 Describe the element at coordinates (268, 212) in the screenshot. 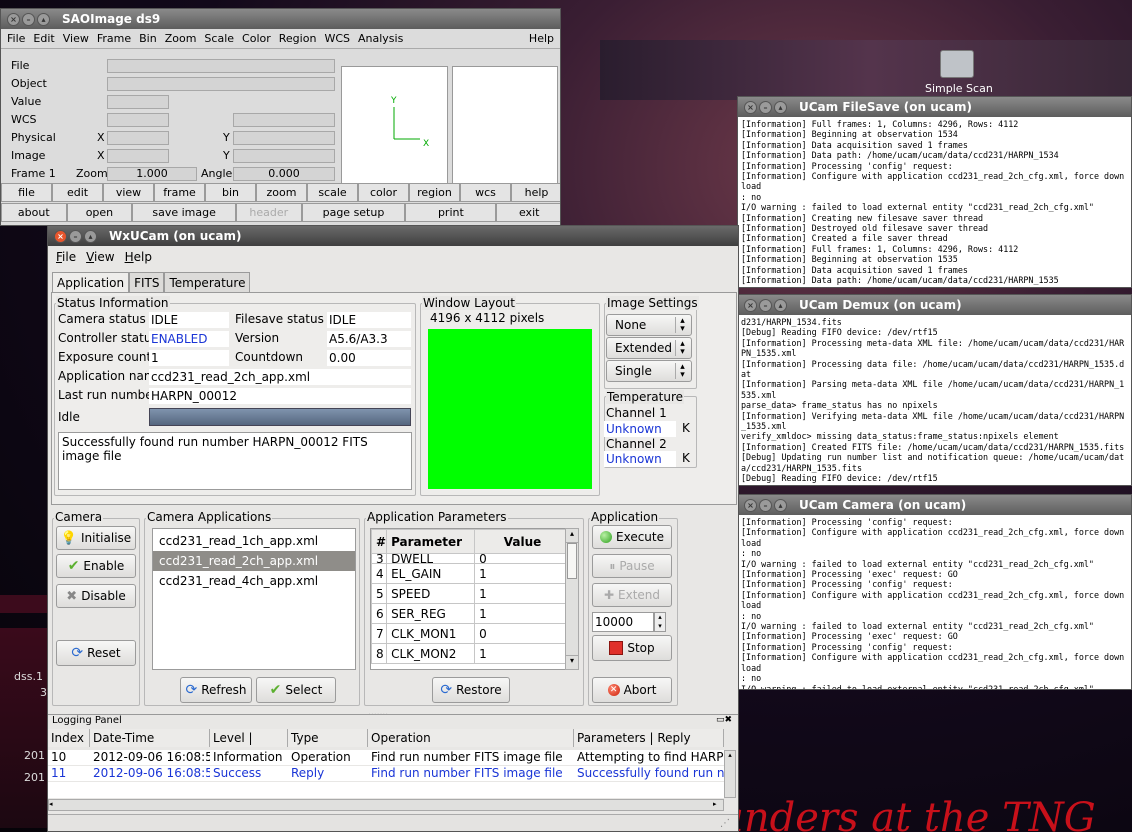

I see `ds9-btn-header: header` at that location.